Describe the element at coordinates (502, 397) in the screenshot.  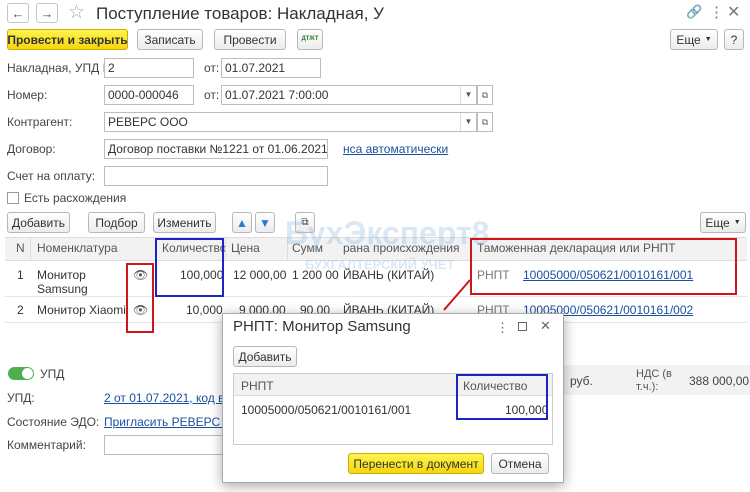
I see `dialog-quantity-highlight` at that location.